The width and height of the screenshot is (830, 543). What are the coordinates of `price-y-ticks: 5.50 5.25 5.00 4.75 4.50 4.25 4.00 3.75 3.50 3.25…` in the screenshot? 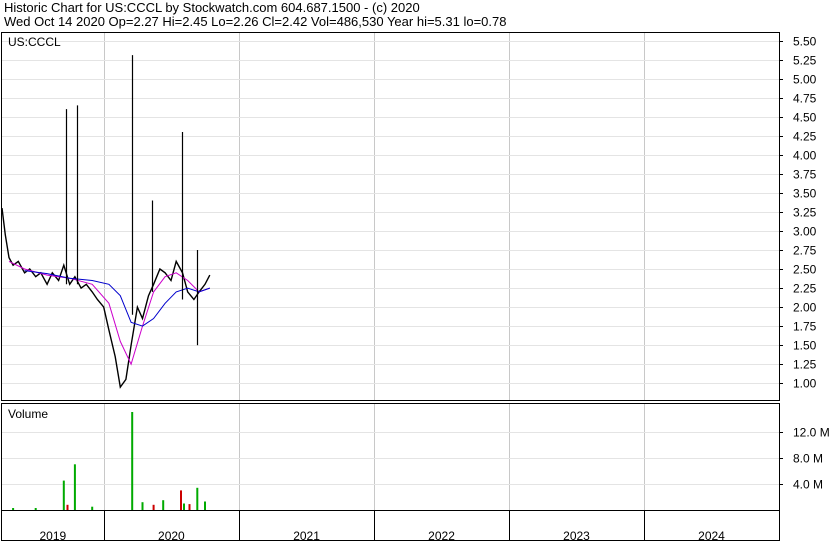 It's located at (798, 213).